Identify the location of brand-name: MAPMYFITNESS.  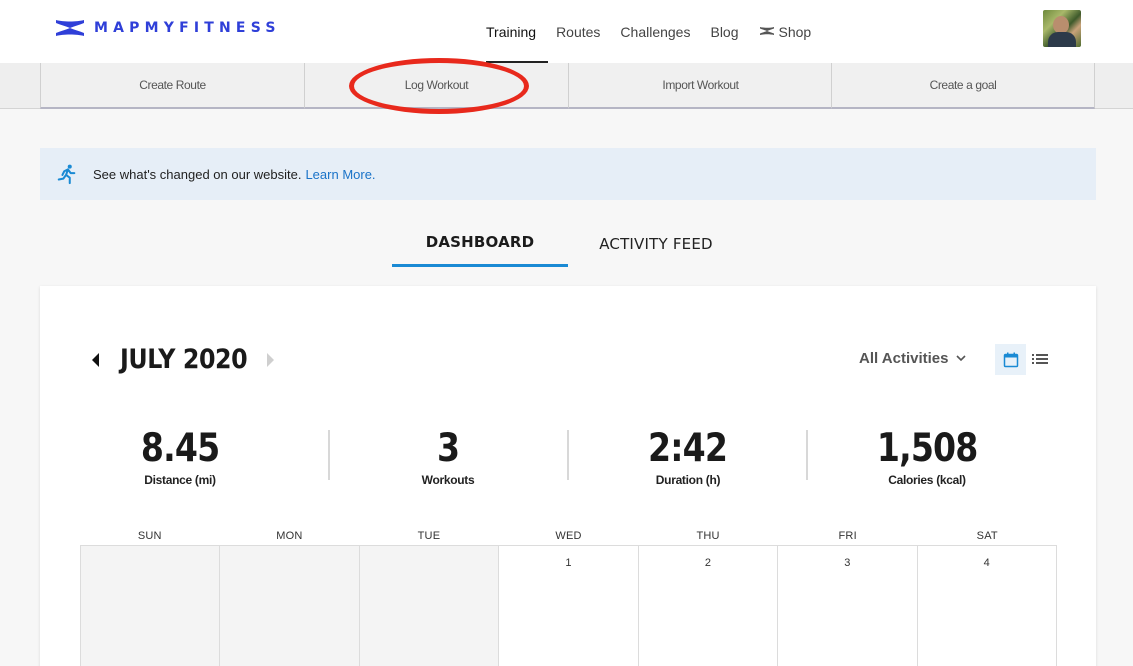
(187, 28).